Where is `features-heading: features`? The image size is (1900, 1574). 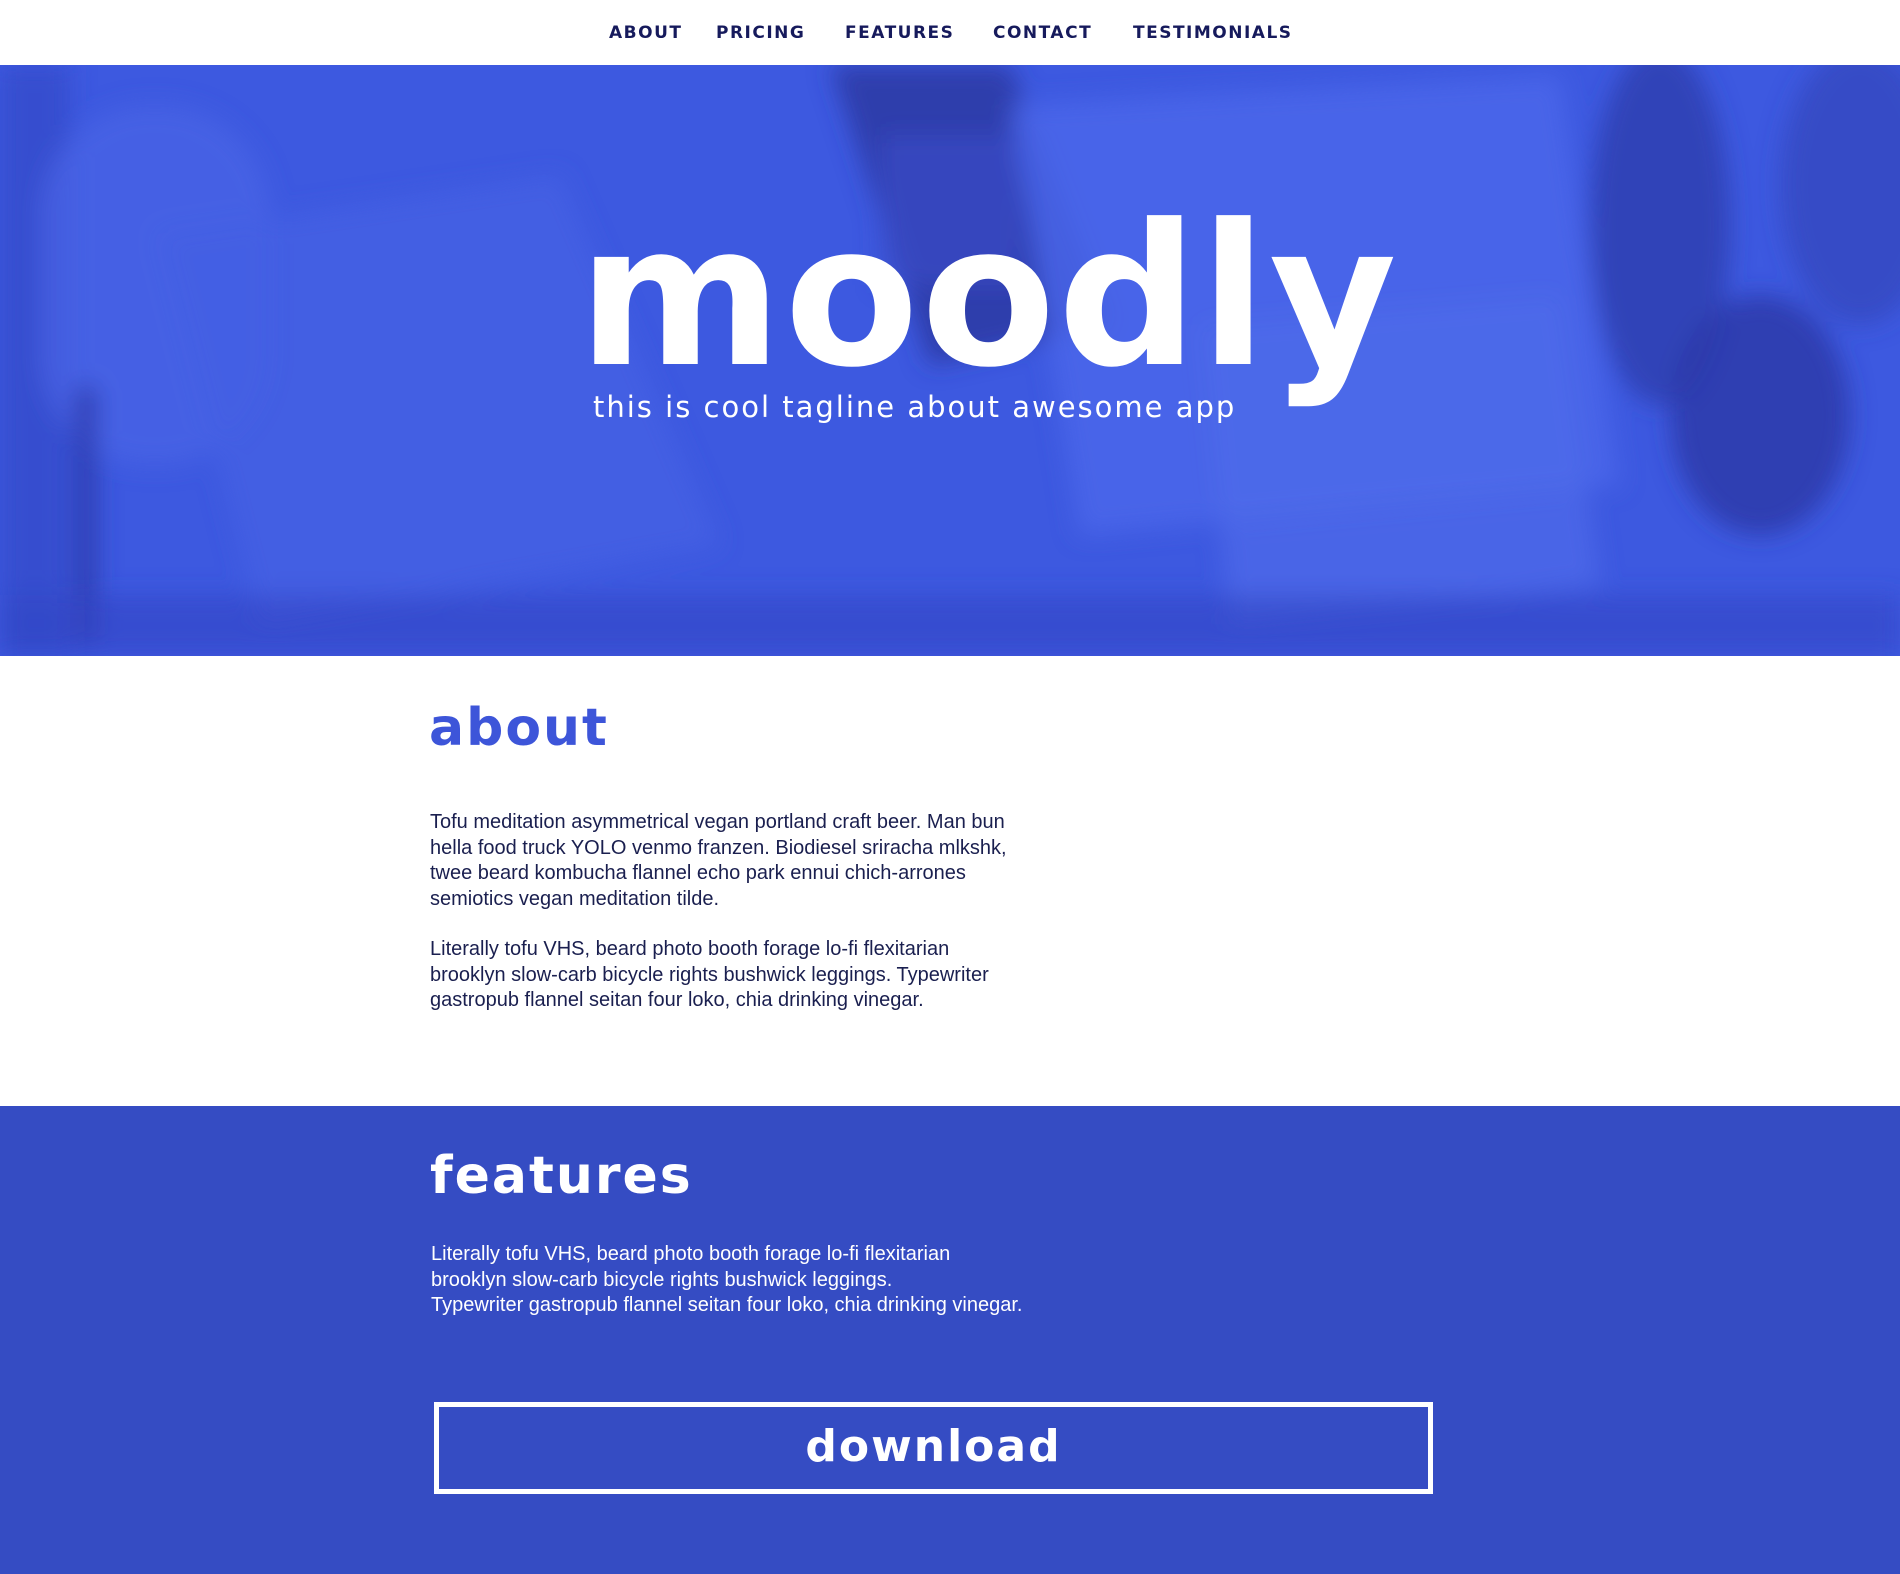
features-heading: features is located at coordinates (561, 1176).